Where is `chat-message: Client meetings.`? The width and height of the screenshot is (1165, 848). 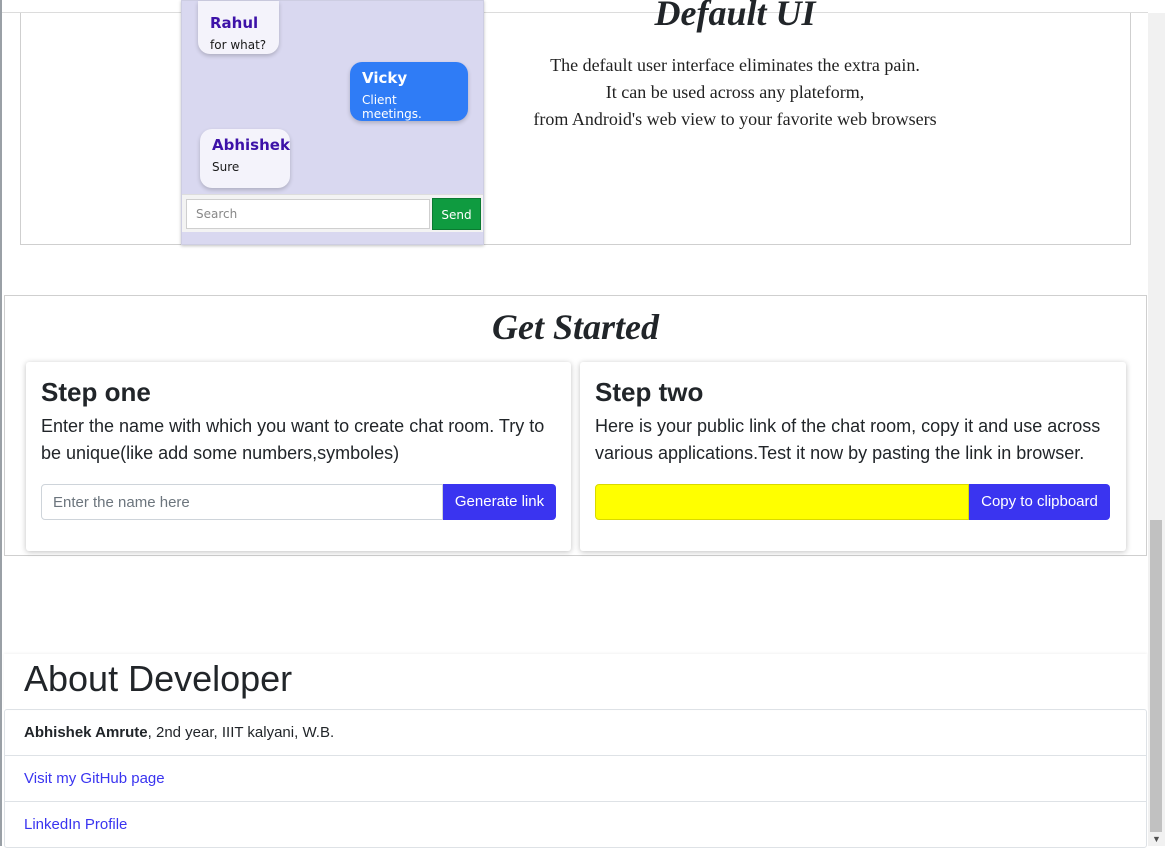
chat-message: Client meetings. is located at coordinates (392, 107).